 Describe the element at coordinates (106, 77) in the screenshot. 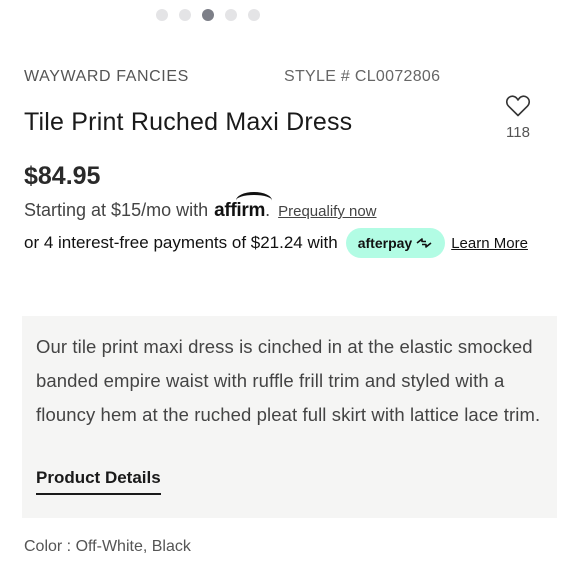

I see `brand-name: WAYWARD FANCIES` at that location.